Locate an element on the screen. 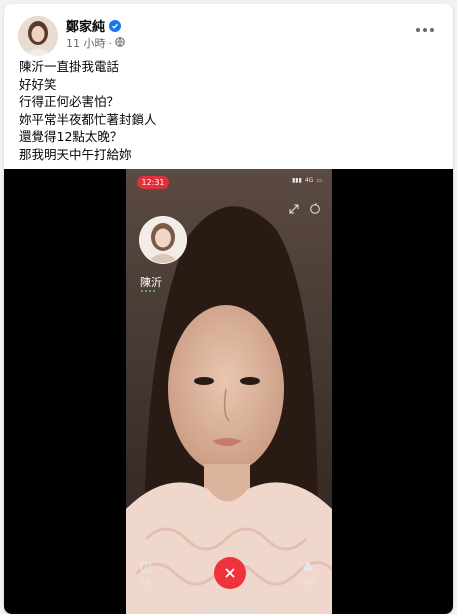 The width and height of the screenshot is (457, 614). caller-avatar is located at coordinates (163, 240).